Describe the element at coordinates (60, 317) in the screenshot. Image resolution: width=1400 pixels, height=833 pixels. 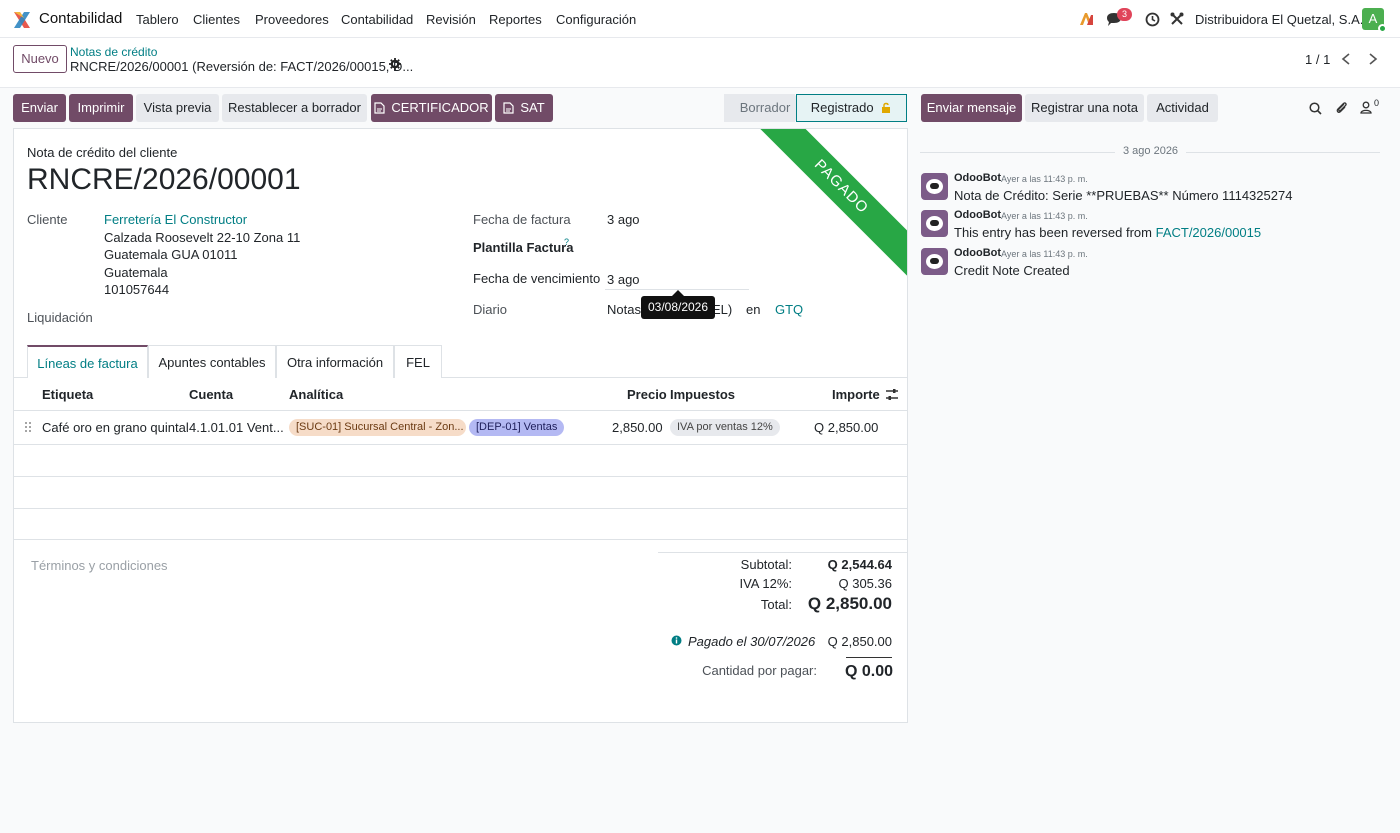
I see `settlement-label: Liquidación` at that location.